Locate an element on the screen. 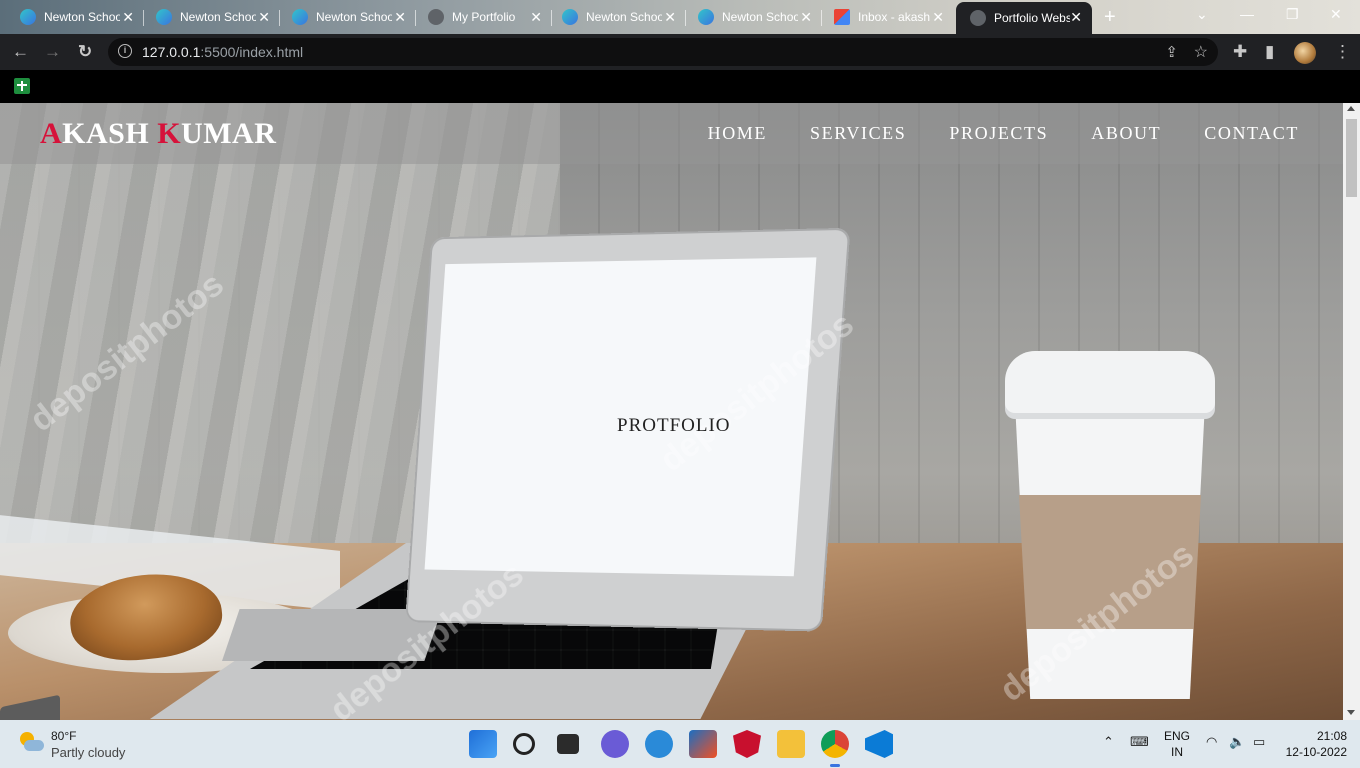  keyboard-icon: ⌨ is located at coordinates (1139, 742).